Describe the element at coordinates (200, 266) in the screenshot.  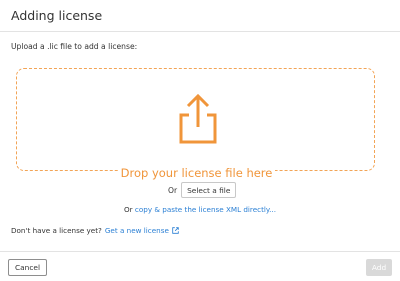
I see `dialog-footer` at that location.